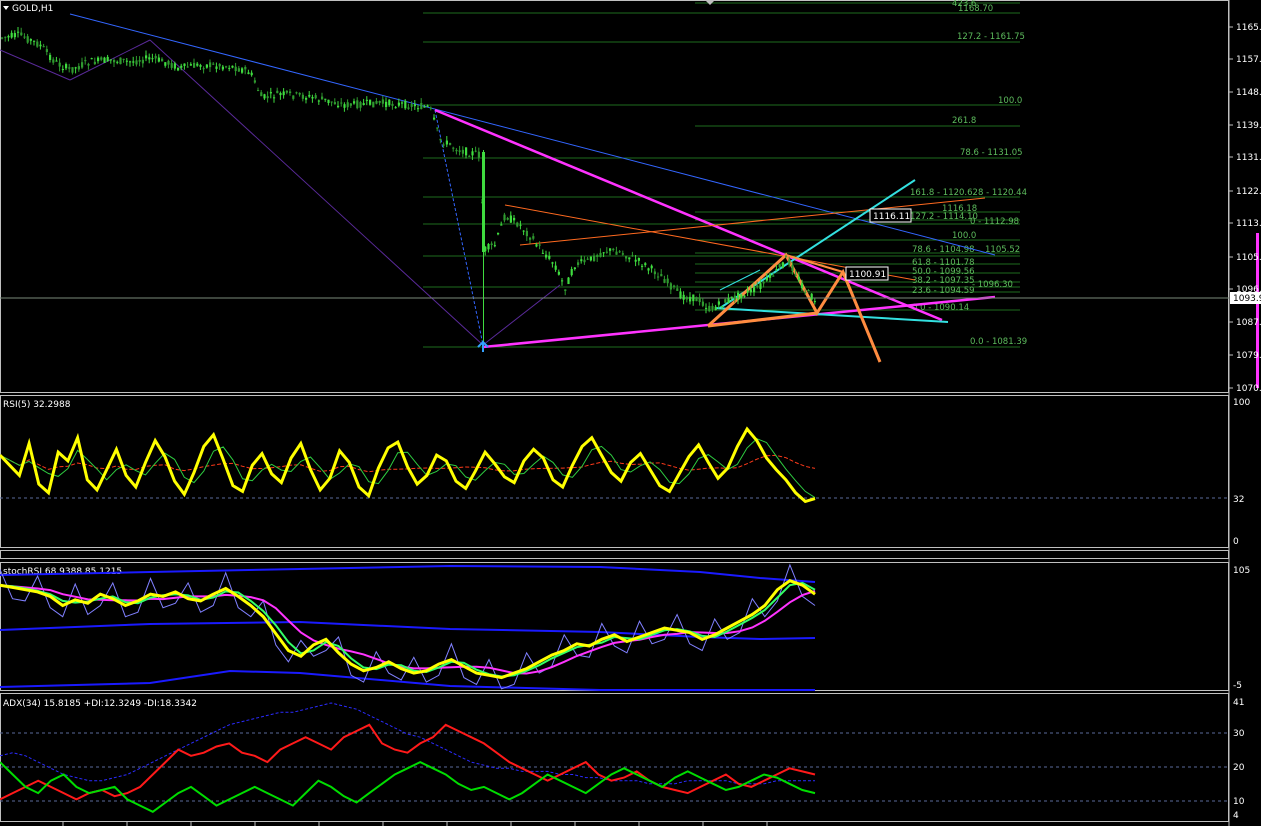  What do you see at coordinates (1241, 571) in the screenshot?
I see `stoch-axis-top: 105` at bounding box center [1241, 571].